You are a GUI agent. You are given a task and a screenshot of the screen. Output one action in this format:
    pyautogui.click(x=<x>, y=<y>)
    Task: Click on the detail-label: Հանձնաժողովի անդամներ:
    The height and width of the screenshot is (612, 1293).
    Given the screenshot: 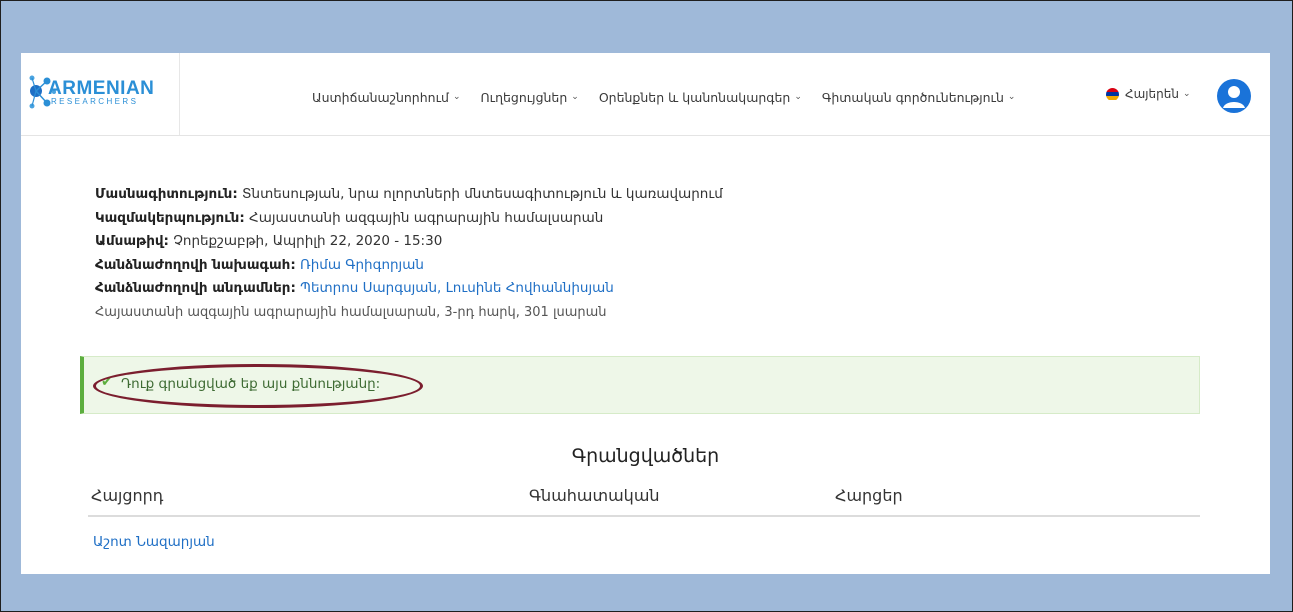 What is the action you would take?
    pyautogui.click(x=195, y=288)
    